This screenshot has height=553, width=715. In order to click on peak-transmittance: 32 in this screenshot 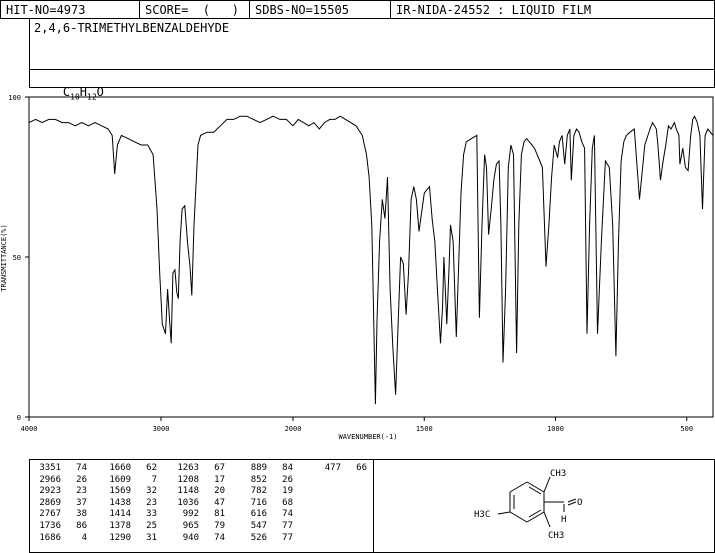, I will do `click(151, 491)`.